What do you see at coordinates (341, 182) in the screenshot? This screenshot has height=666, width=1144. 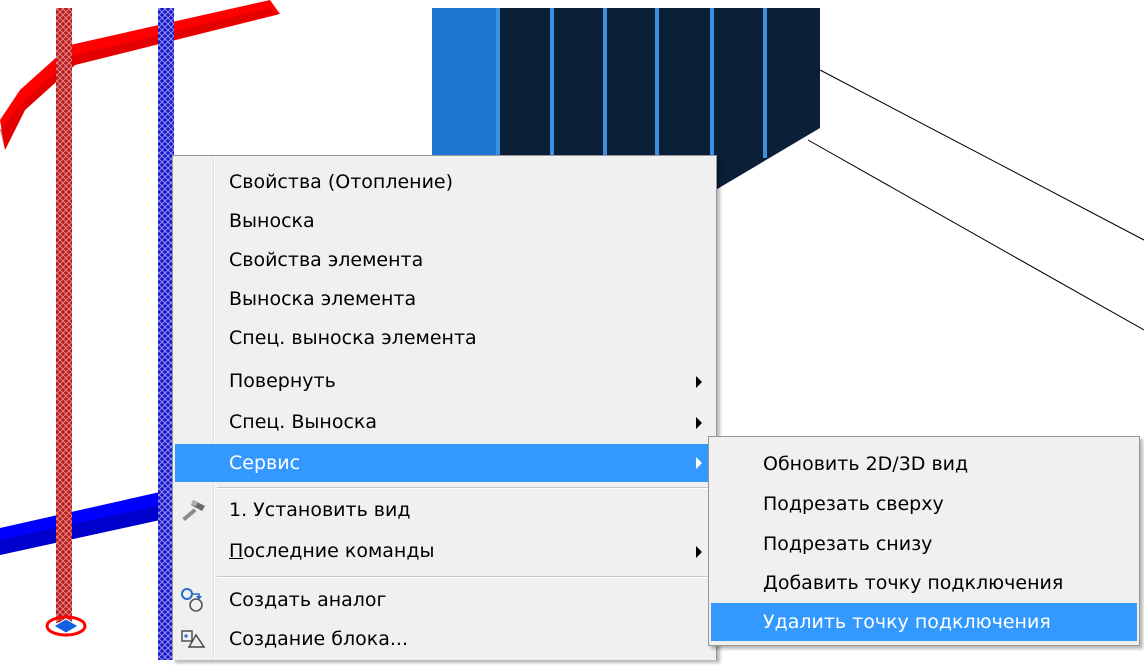 I see `menu-item-label: Свойства (Отопление)` at bounding box center [341, 182].